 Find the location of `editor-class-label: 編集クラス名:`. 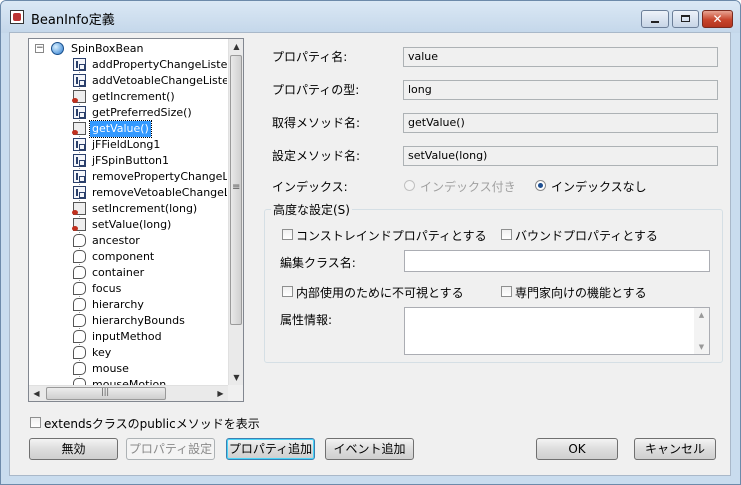

editor-class-label: 編集クラス名: is located at coordinates (318, 263).